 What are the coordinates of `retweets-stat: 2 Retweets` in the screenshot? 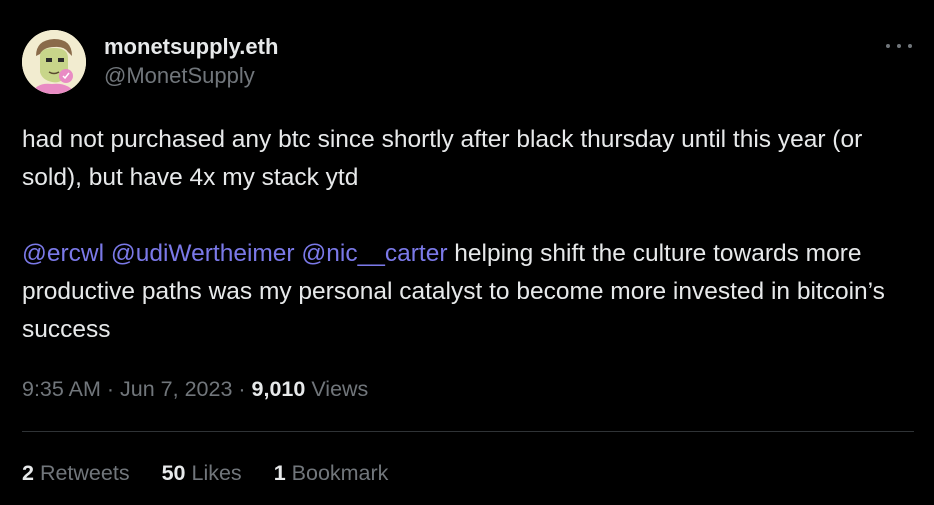 It's located at (76, 473).